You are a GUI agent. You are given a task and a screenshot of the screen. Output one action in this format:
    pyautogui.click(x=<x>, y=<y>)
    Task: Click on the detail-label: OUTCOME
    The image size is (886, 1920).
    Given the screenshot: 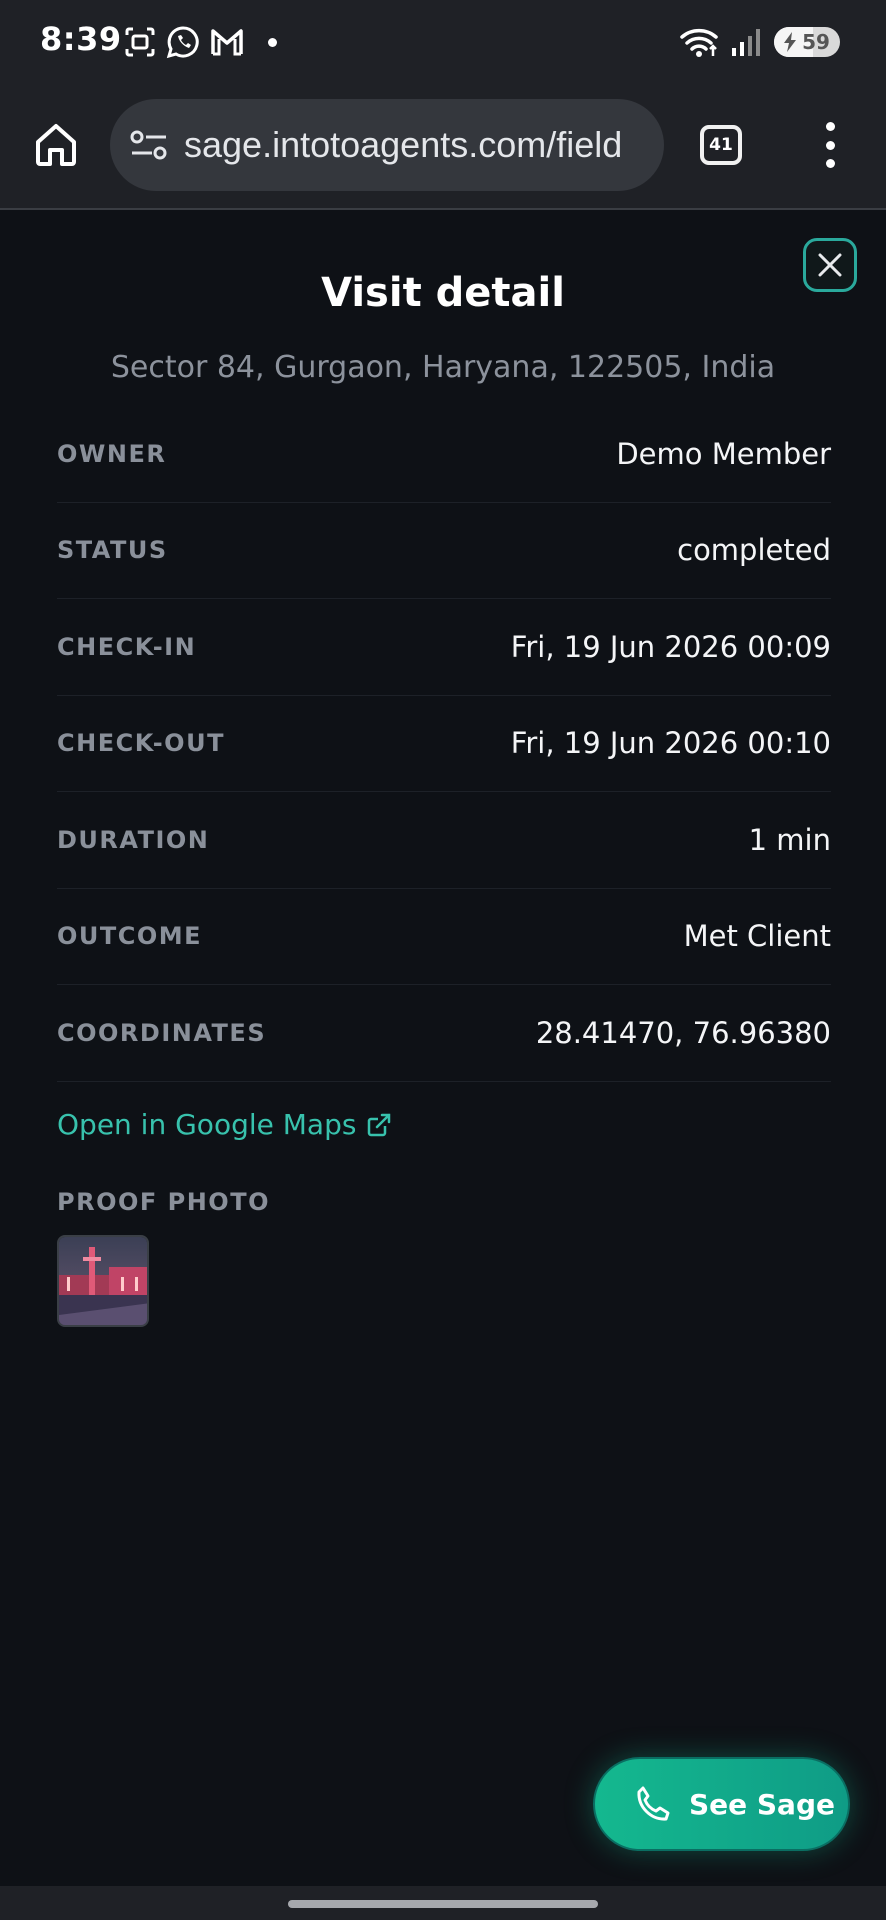 What is the action you would take?
    pyautogui.click(x=130, y=936)
    